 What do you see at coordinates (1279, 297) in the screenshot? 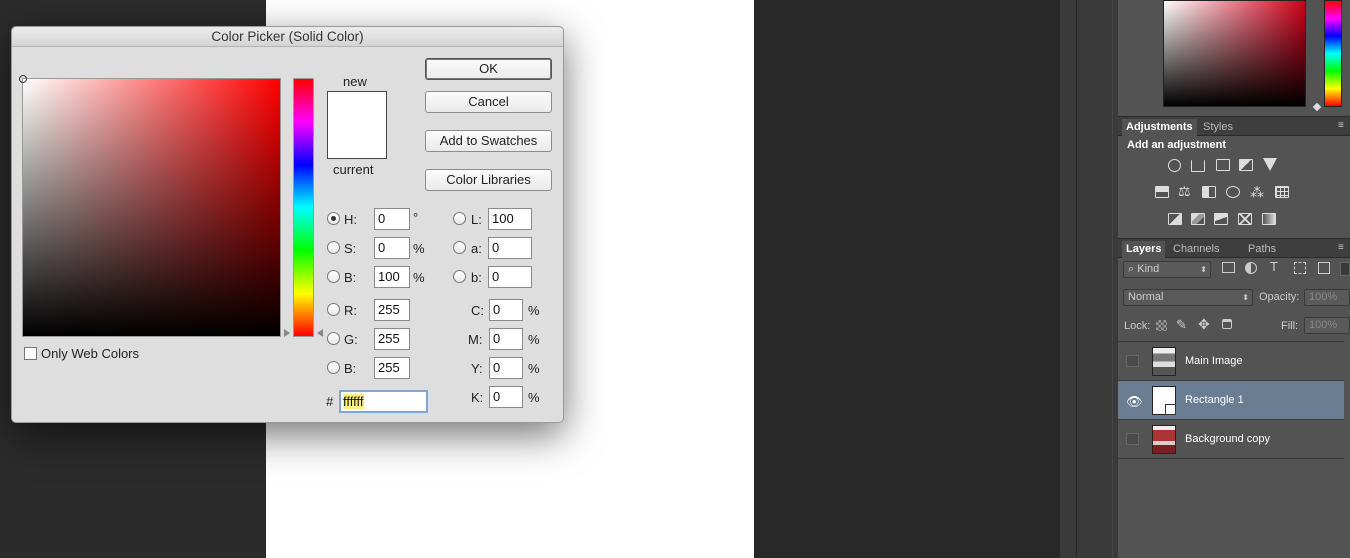
I see `opacity-label: Opacity:` at bounding box center [1279, 297].